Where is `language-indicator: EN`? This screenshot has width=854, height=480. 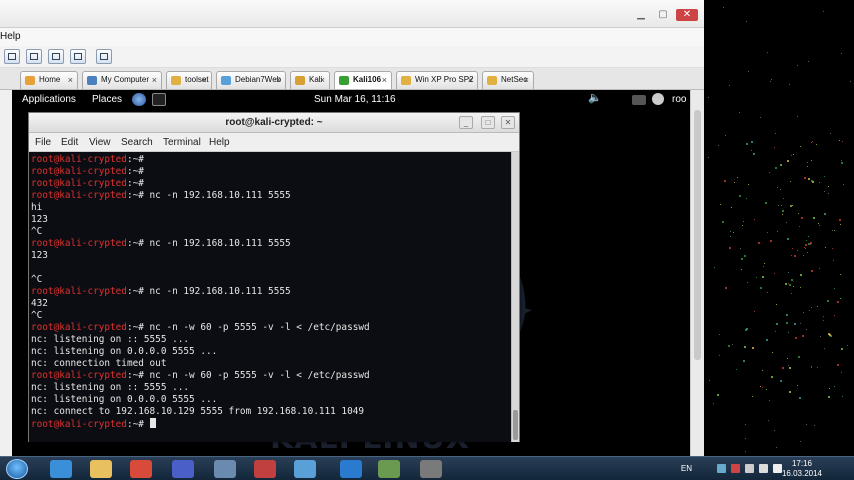 language-indicator: EN is located at coordinates (686, 468).